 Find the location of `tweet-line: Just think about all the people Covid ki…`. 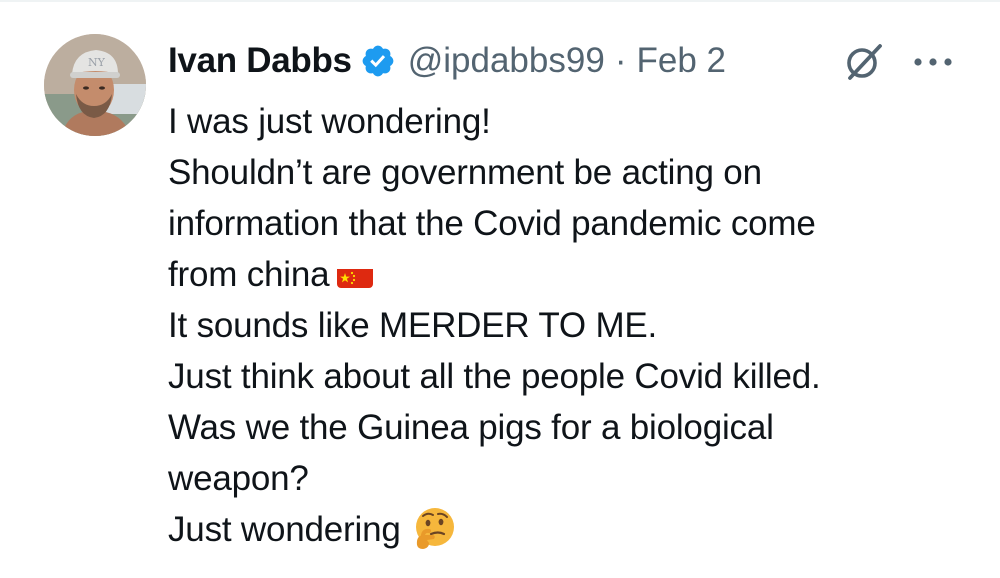

tweet-line: Just think about all the people Covid ki… is located at coordinates (494, 376).